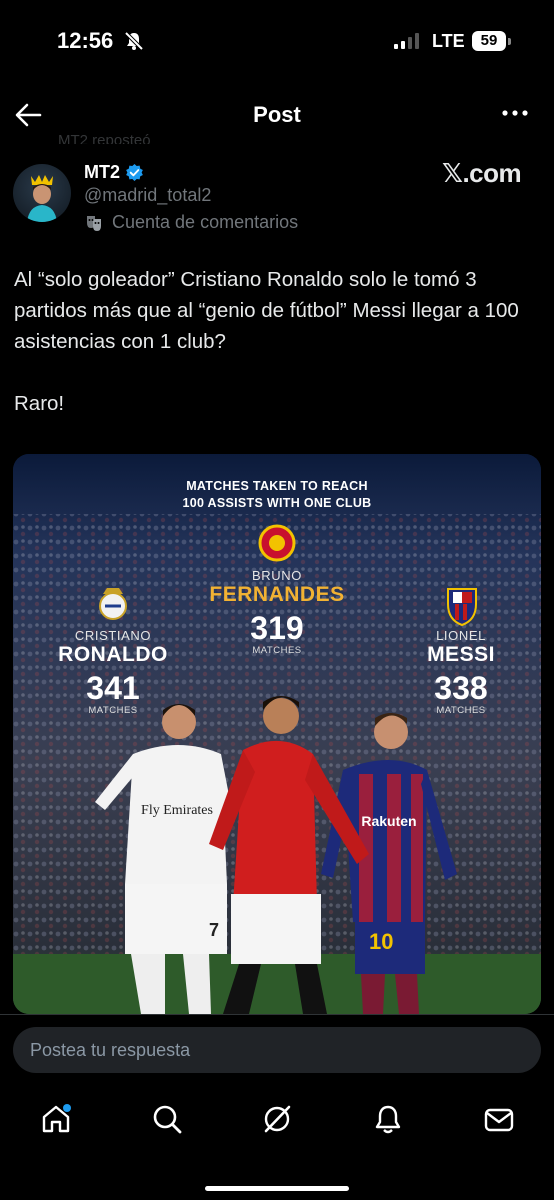  I want to click on battery-icon: 59, so click(489, 41).